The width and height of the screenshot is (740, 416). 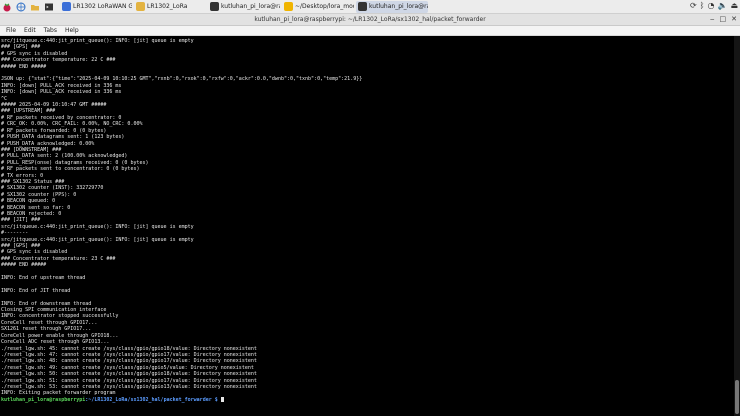 I want to click on maximize-icon: □, so click(x=723, y=19).